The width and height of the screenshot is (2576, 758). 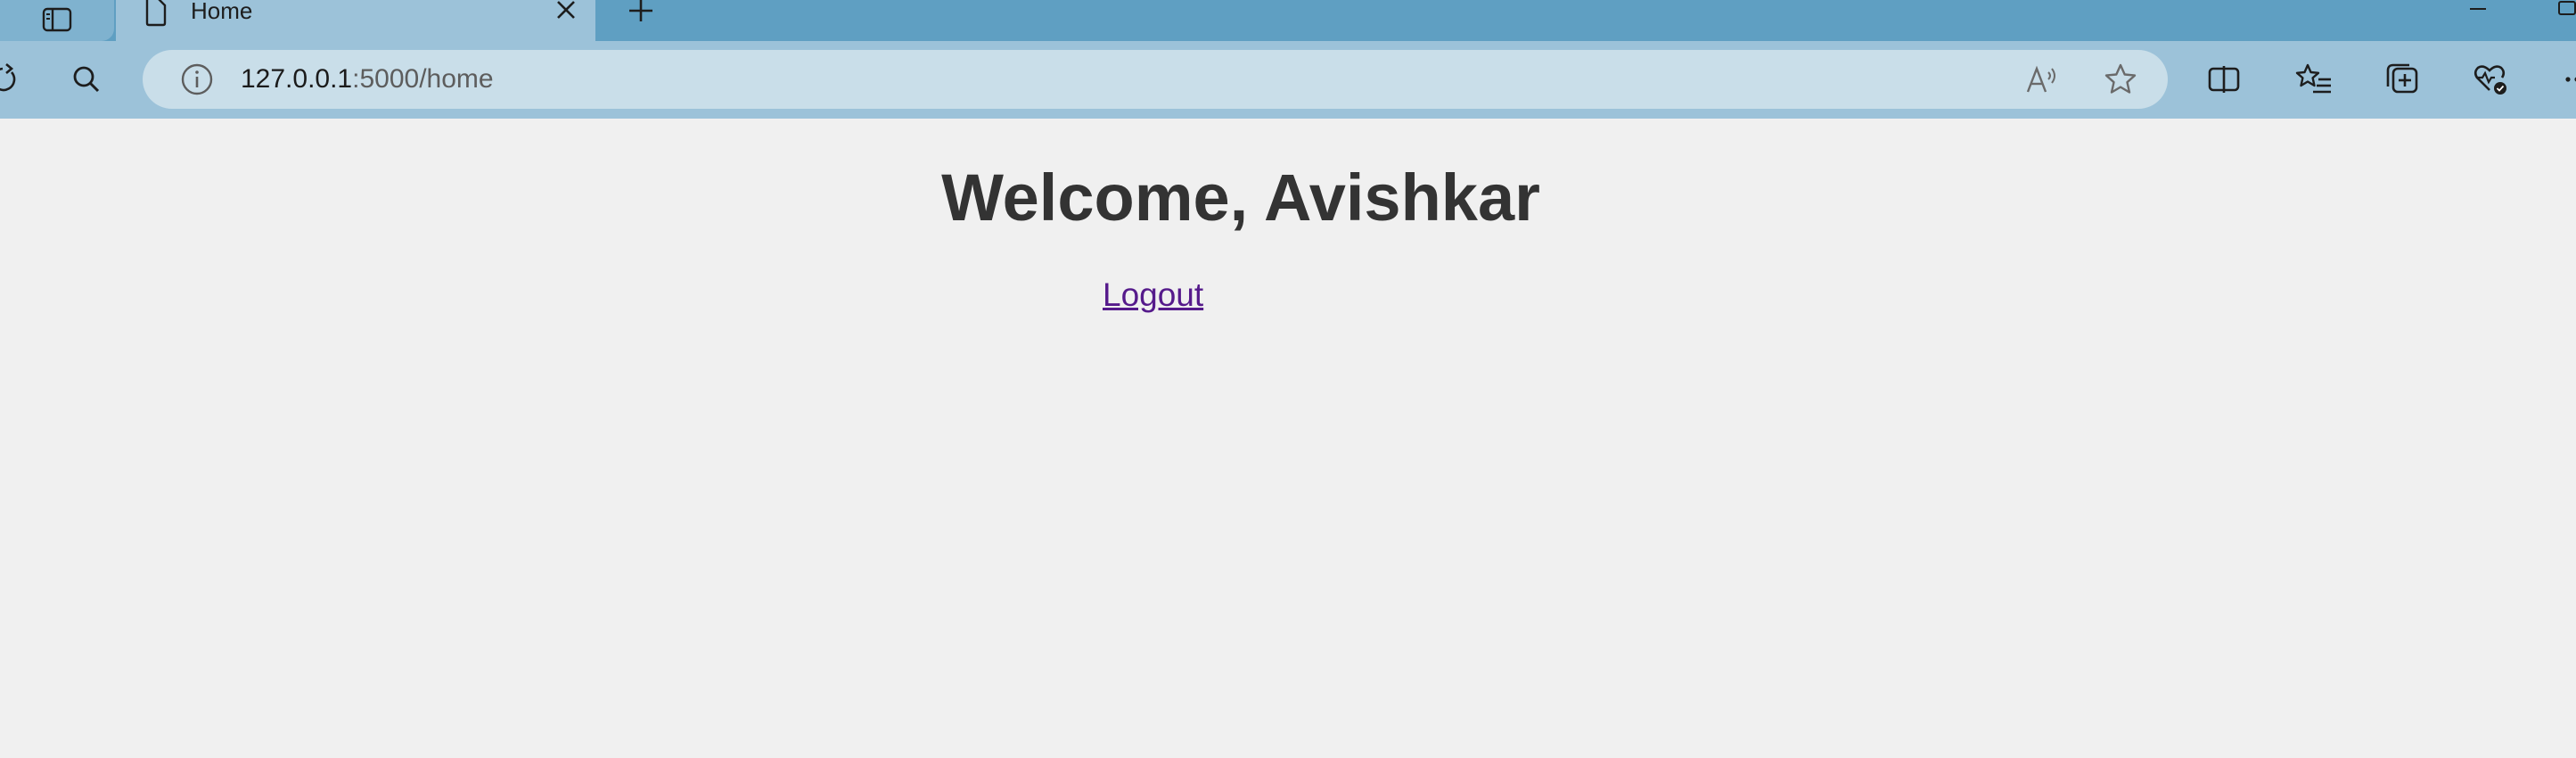 I want to click on info-icon, so click(x=197, y=79).